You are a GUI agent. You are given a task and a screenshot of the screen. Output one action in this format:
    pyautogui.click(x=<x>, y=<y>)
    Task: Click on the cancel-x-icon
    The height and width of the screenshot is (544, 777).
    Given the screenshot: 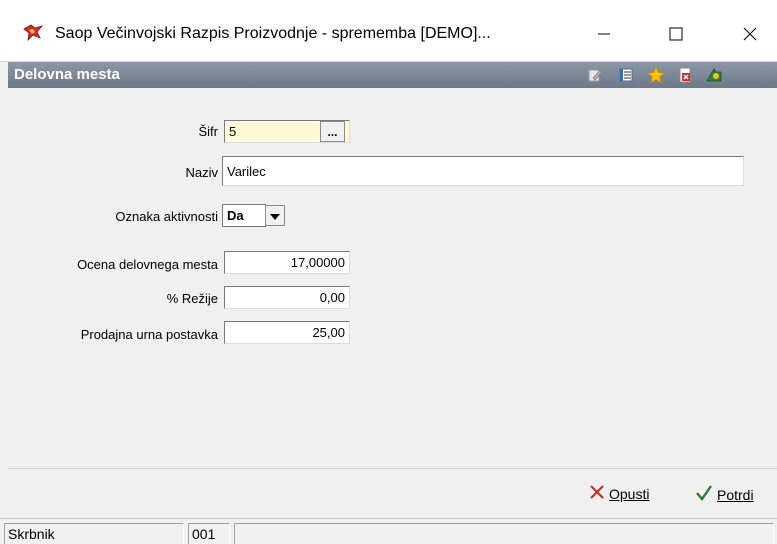 What is the action you would take?
    pyautogui.click(x=597, y=493)
    